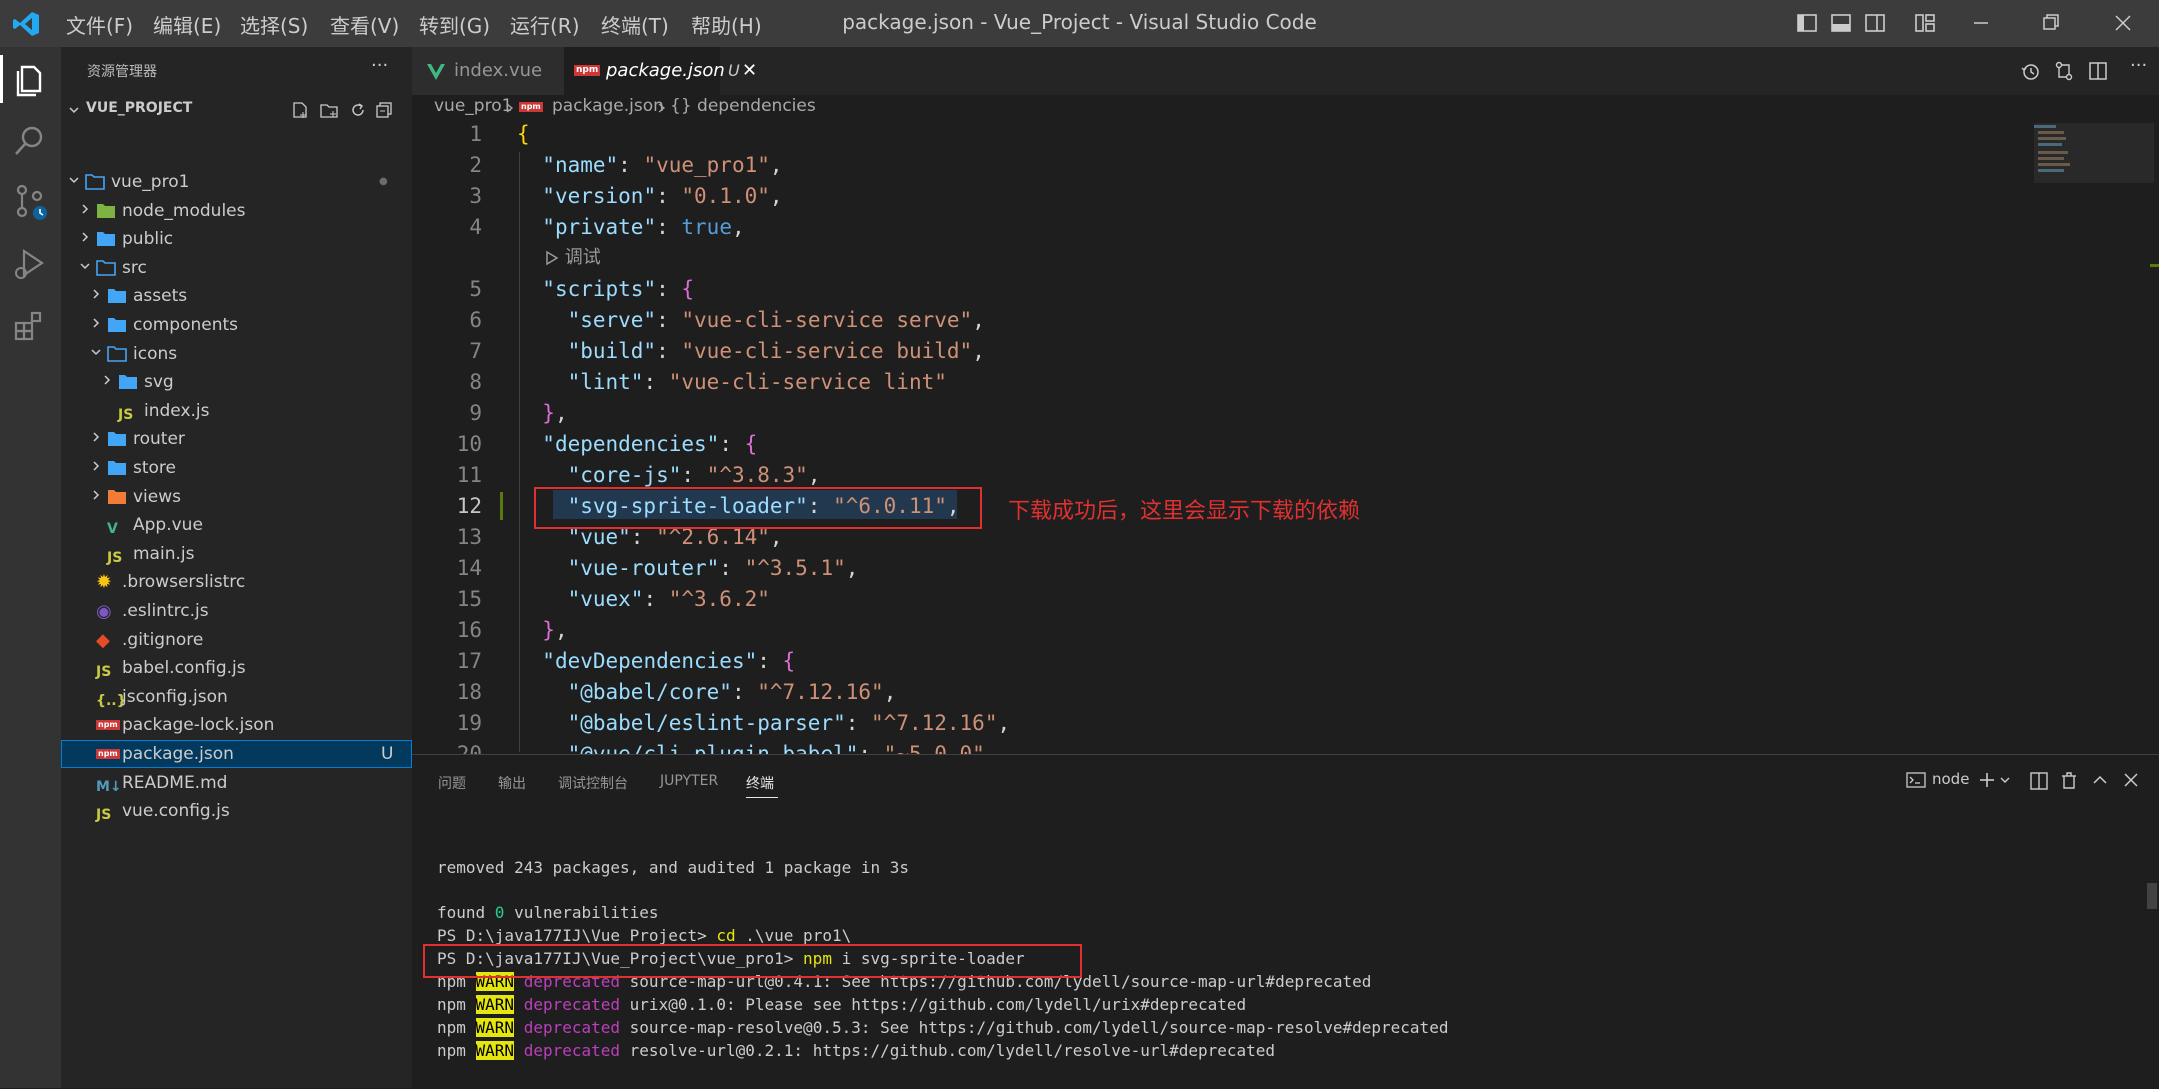 This screenshot has width=2159, height=1089. Describe the element at coordinates (2039, 781) in the screenshot. I see `split-terminal-icon` at that location.